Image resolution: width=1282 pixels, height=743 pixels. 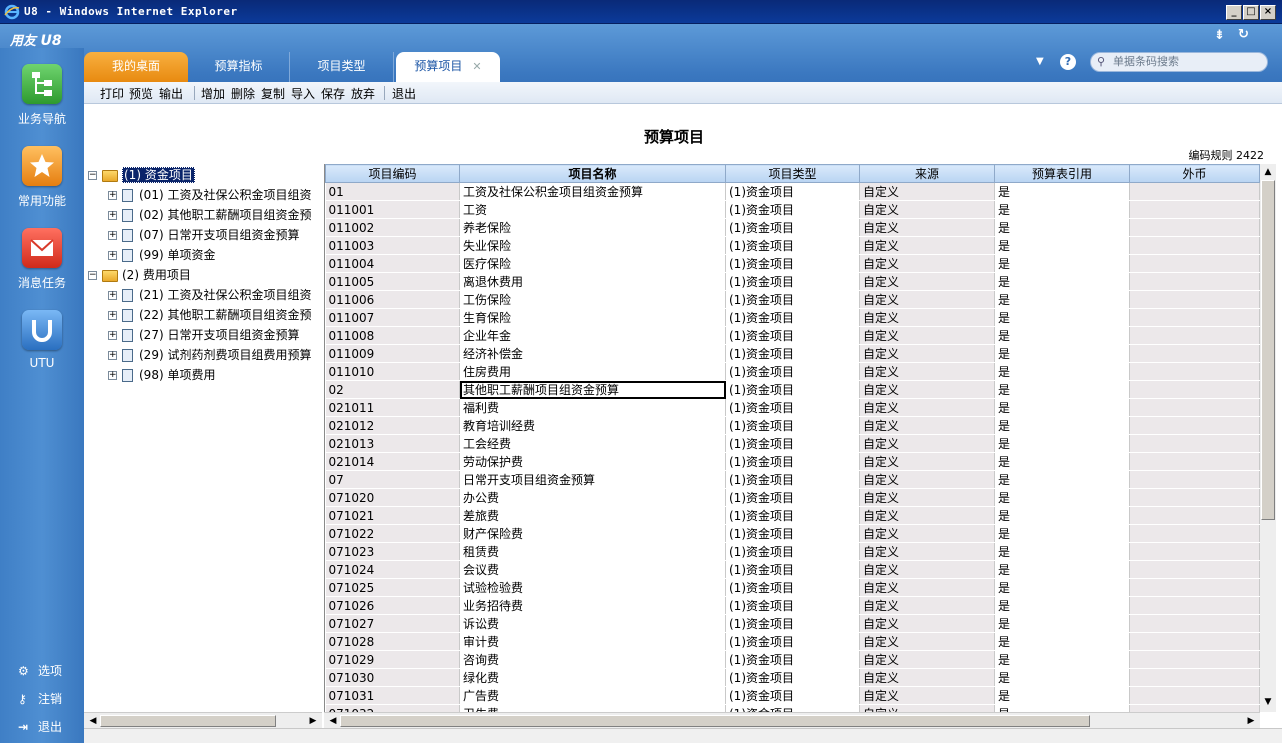 I want to click on table-cell: 财产保险费, so click(x=592, y=533).